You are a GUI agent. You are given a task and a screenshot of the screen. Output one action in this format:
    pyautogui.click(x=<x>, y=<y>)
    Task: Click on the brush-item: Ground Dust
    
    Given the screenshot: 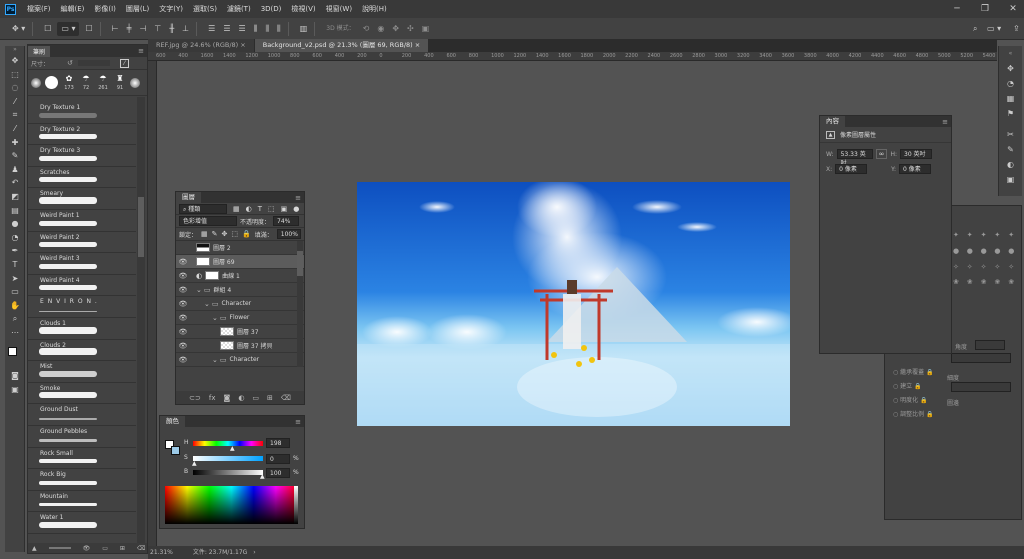 What is the action you would take?
    pyautogui.click(x=82, y=415)
    